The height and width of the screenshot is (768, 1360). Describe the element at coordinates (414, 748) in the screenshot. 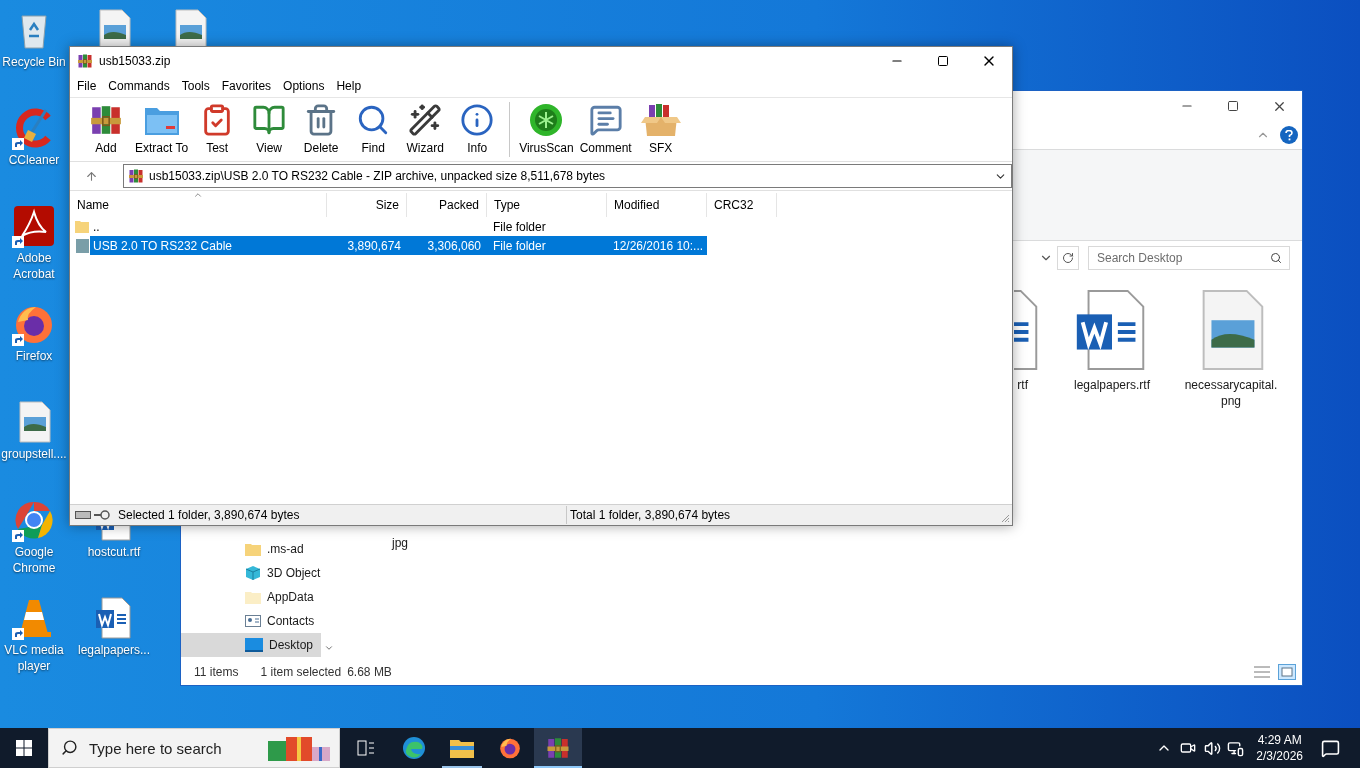

I see `edge-icon` at that location.